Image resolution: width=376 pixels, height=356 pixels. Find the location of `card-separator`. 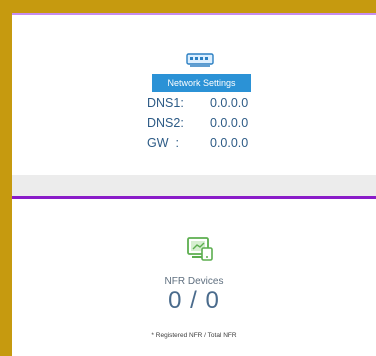

card-separator is located at coordinates (194, 185).